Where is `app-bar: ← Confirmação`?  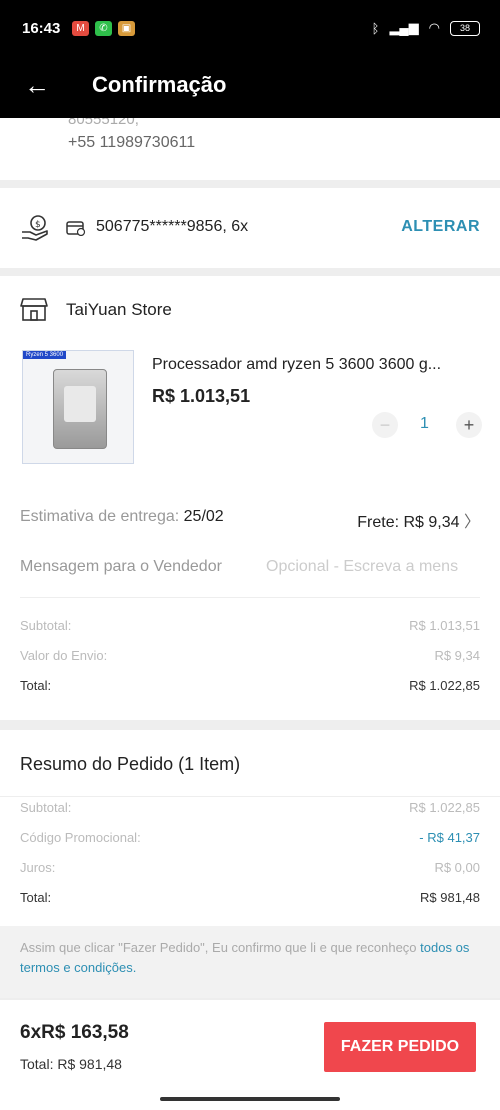
app-bar: ← Confirmação is located at coordinates (250, 89).